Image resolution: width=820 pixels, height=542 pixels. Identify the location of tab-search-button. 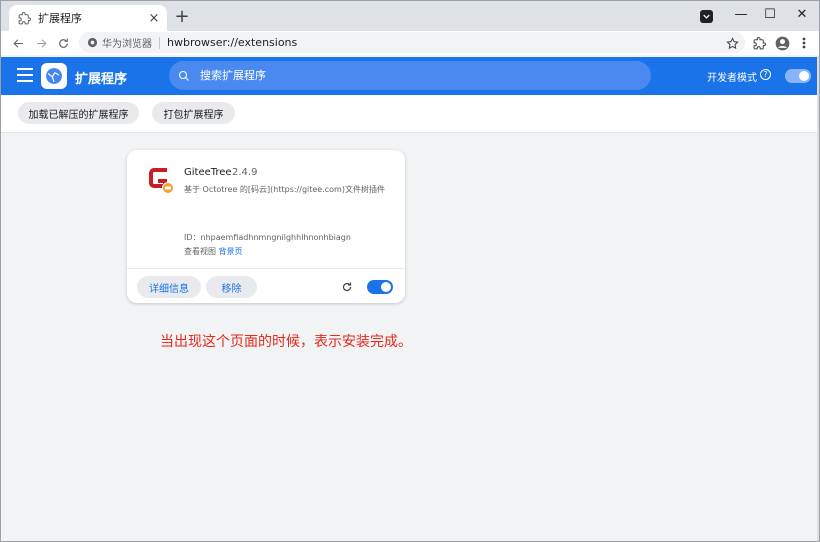
(706, 16).